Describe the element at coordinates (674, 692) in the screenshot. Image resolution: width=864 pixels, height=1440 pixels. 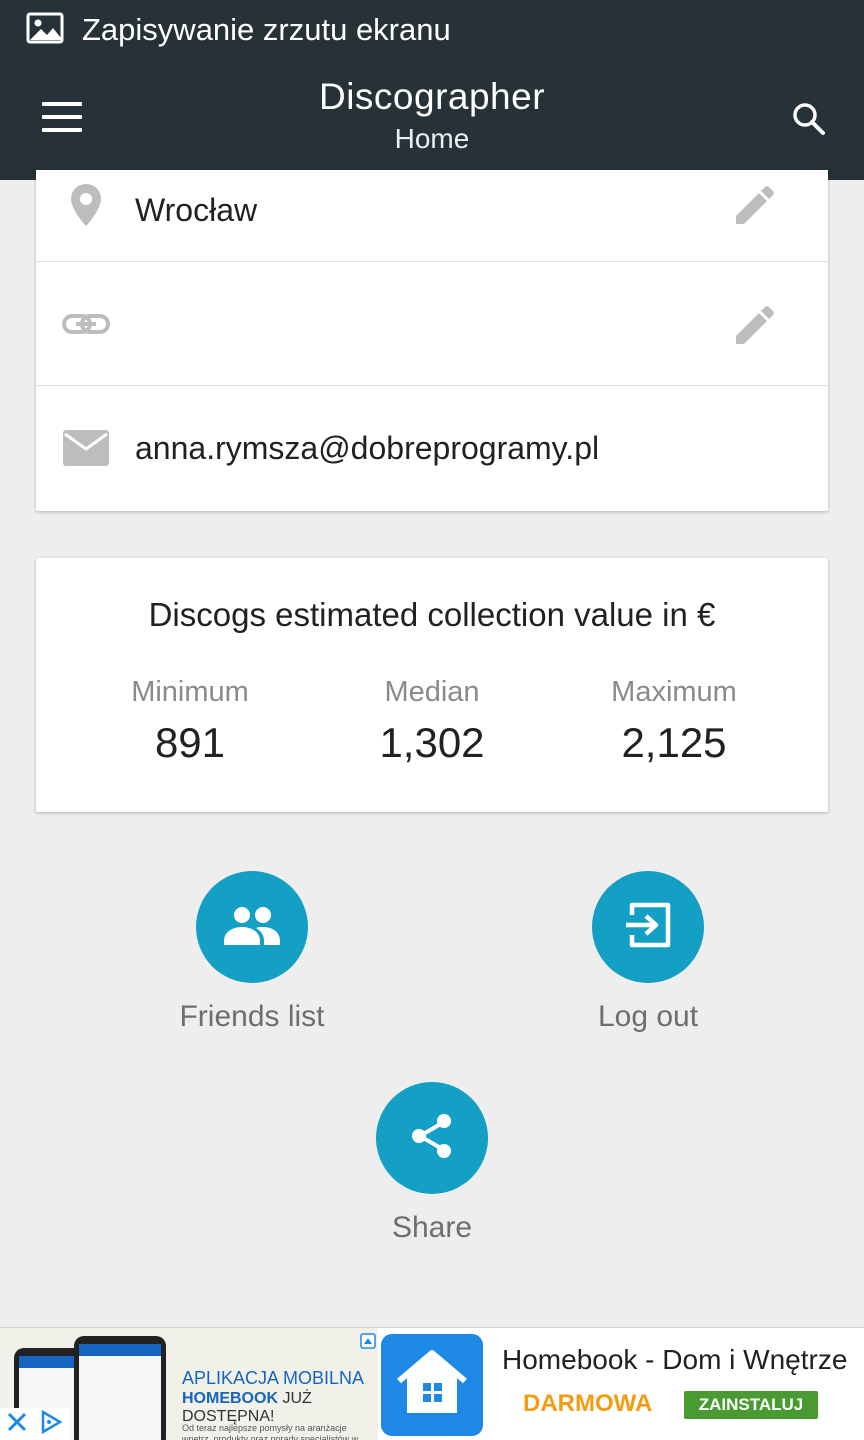
I see `stat-label: Maximum` at that location.